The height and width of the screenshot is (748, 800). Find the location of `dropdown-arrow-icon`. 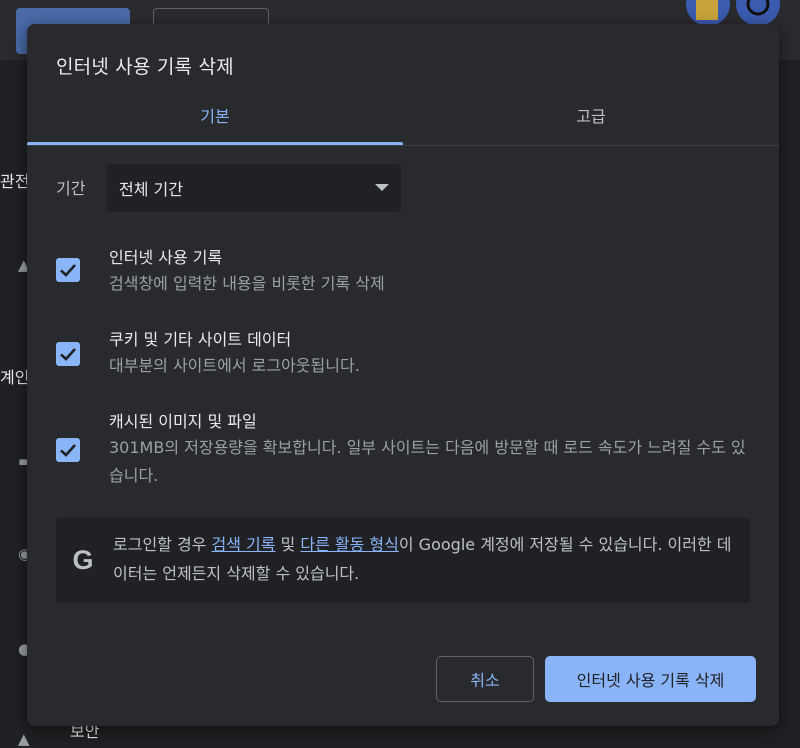

dropdown-arrow-icon is located at coordinates (382, 187).